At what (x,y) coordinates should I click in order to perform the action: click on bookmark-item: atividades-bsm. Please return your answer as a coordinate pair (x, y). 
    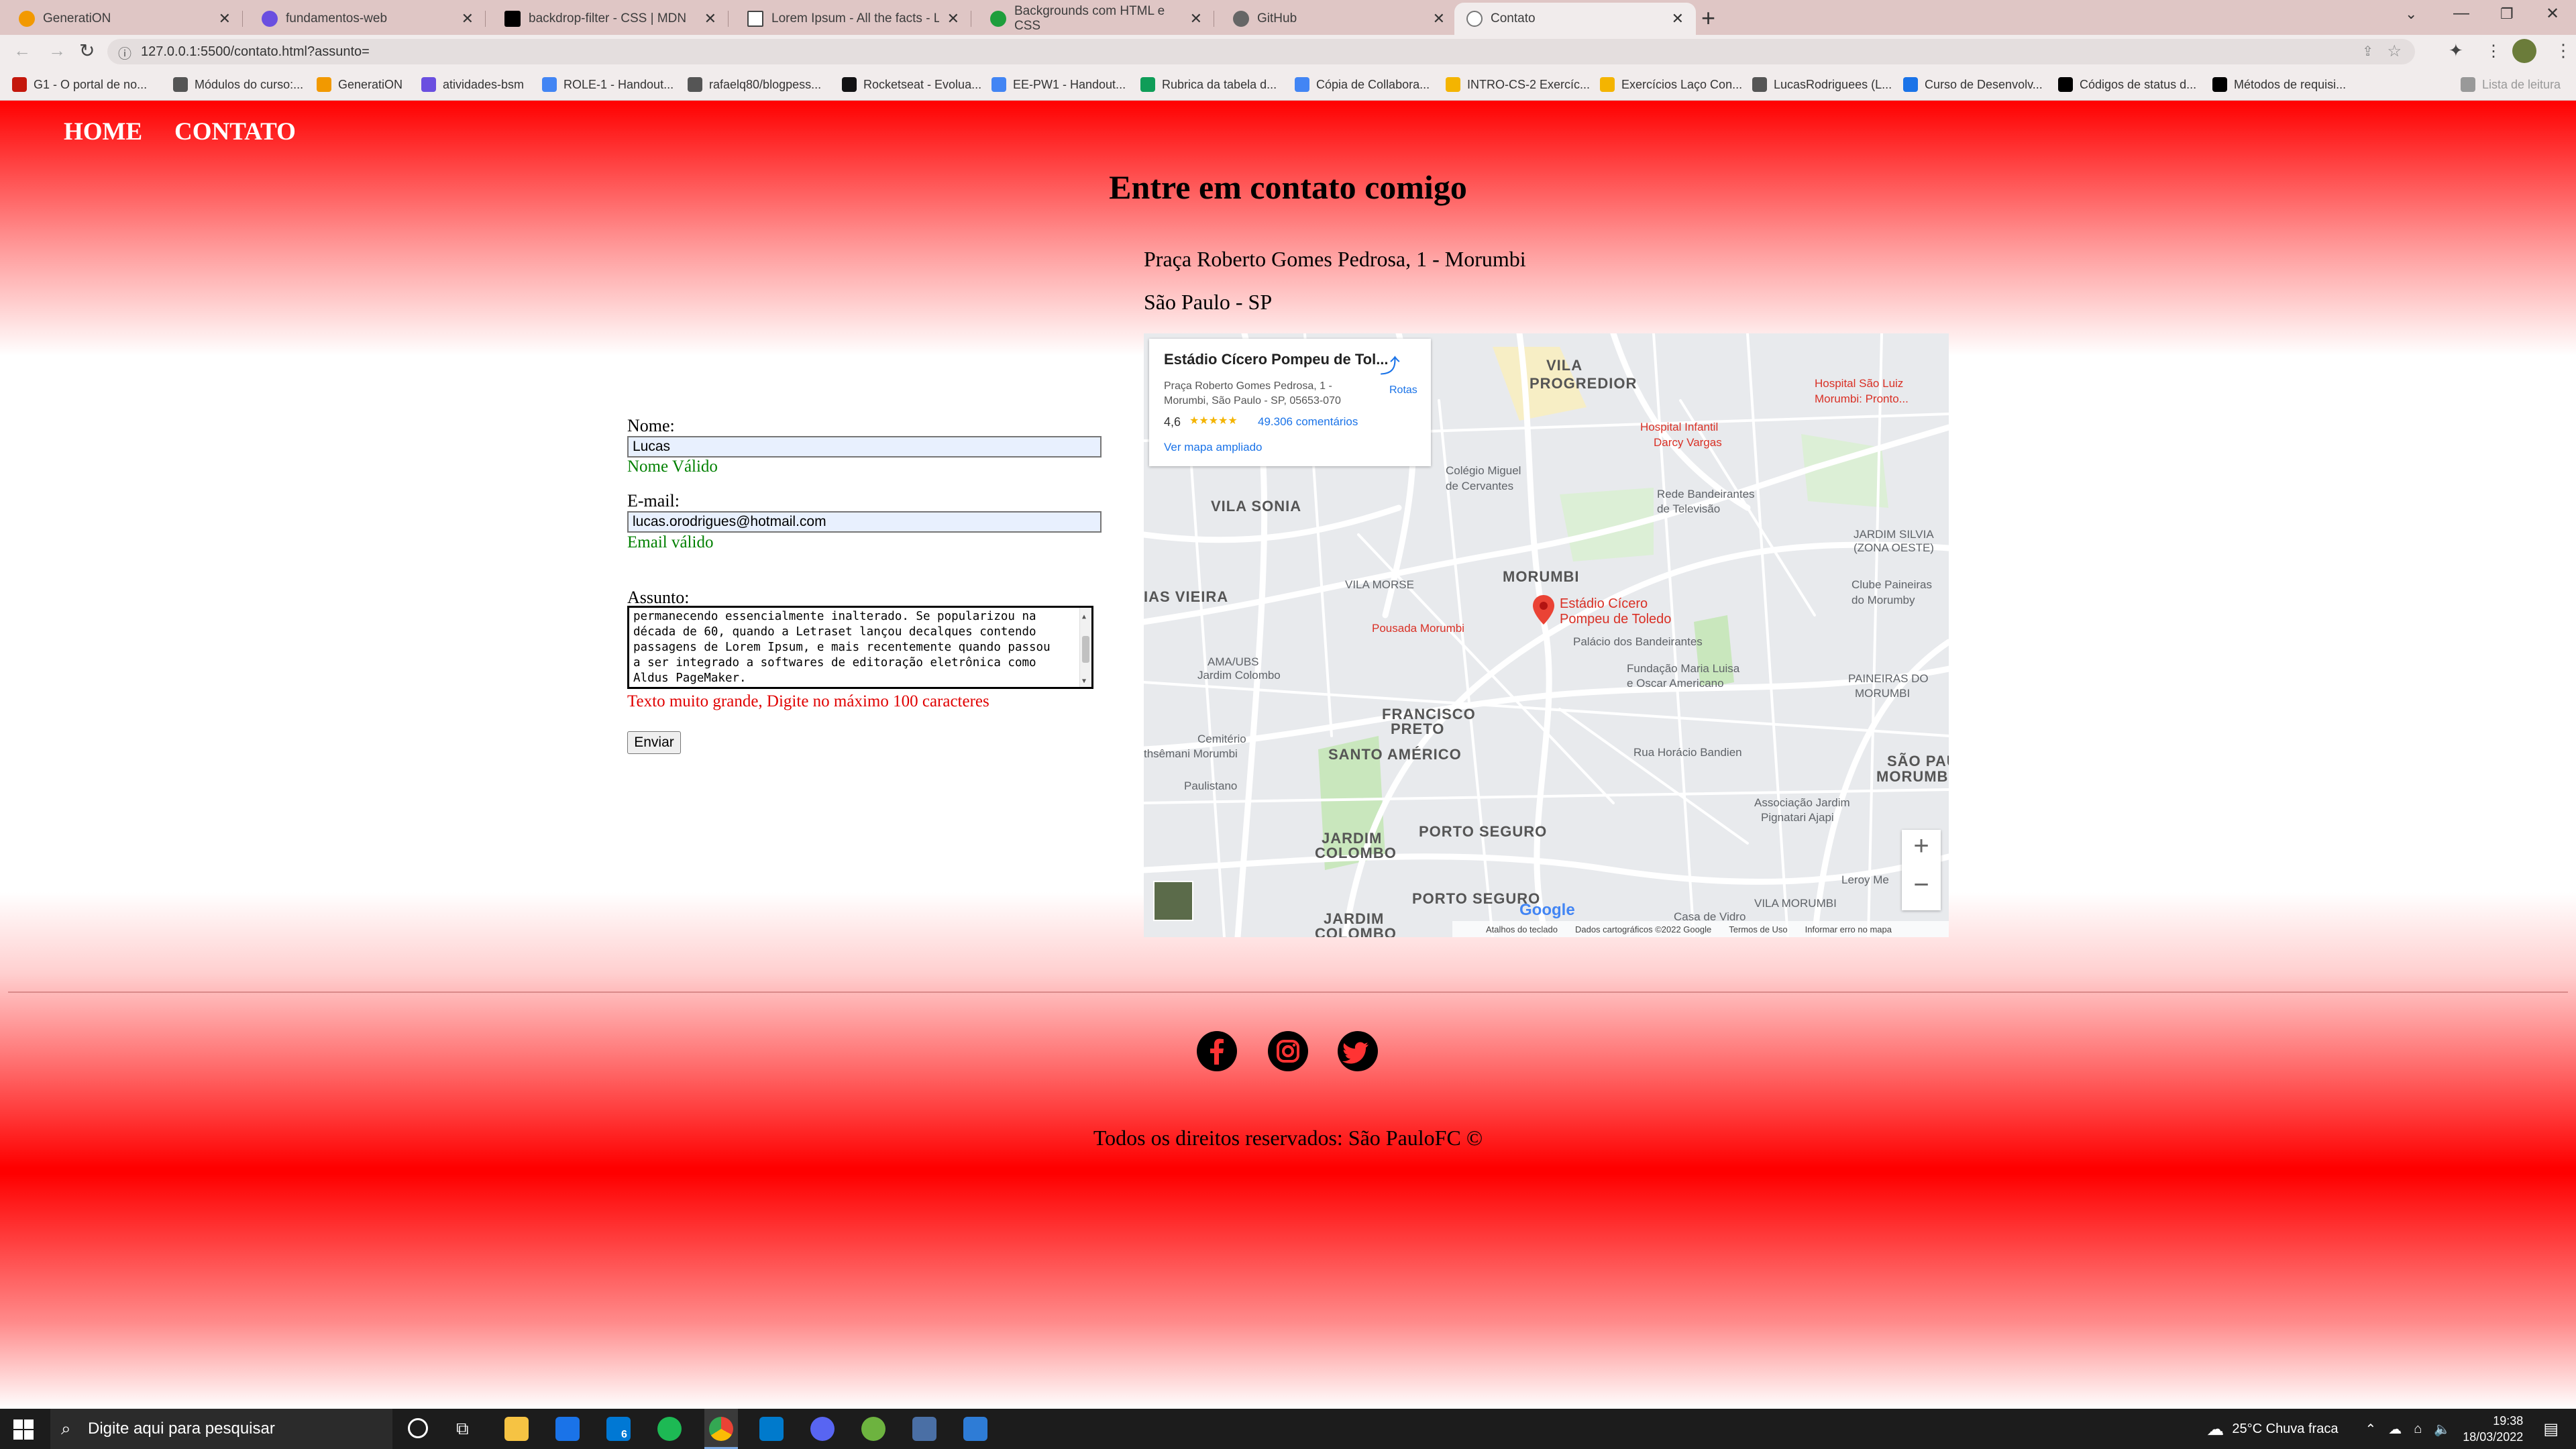
    Looking at the image, I should click on (472, 84).